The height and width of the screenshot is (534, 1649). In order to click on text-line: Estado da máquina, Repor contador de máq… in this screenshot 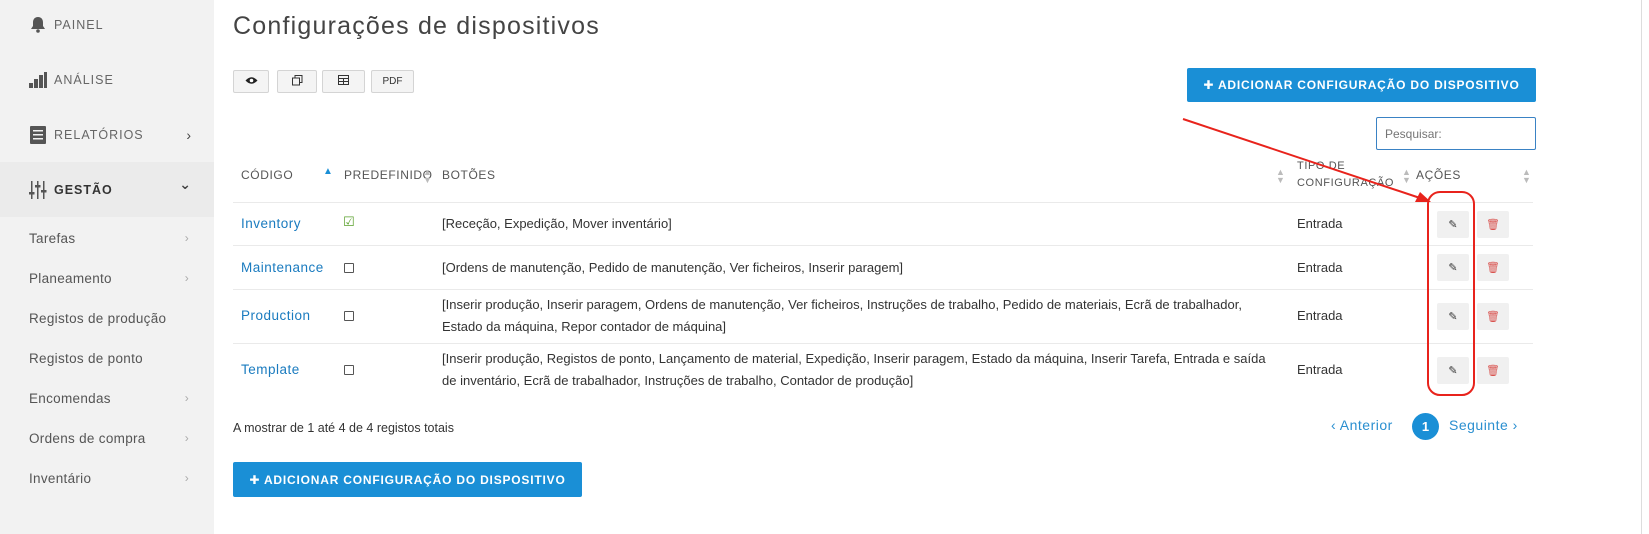, I will do `click(584, 326)`.